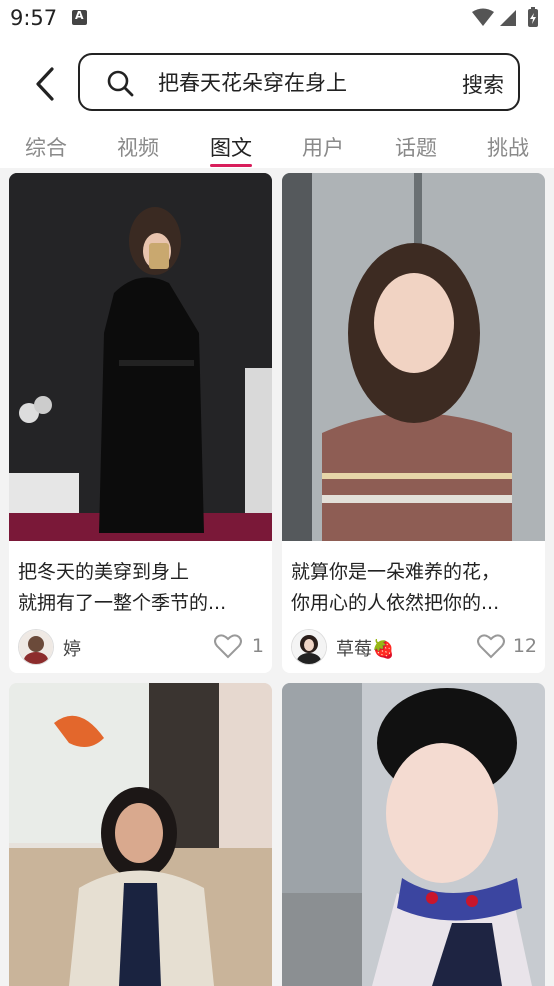  What do you see at coordinates (524, 646) in the screenshot?
I see `like-count: 12` at bounding box center [524, 646].